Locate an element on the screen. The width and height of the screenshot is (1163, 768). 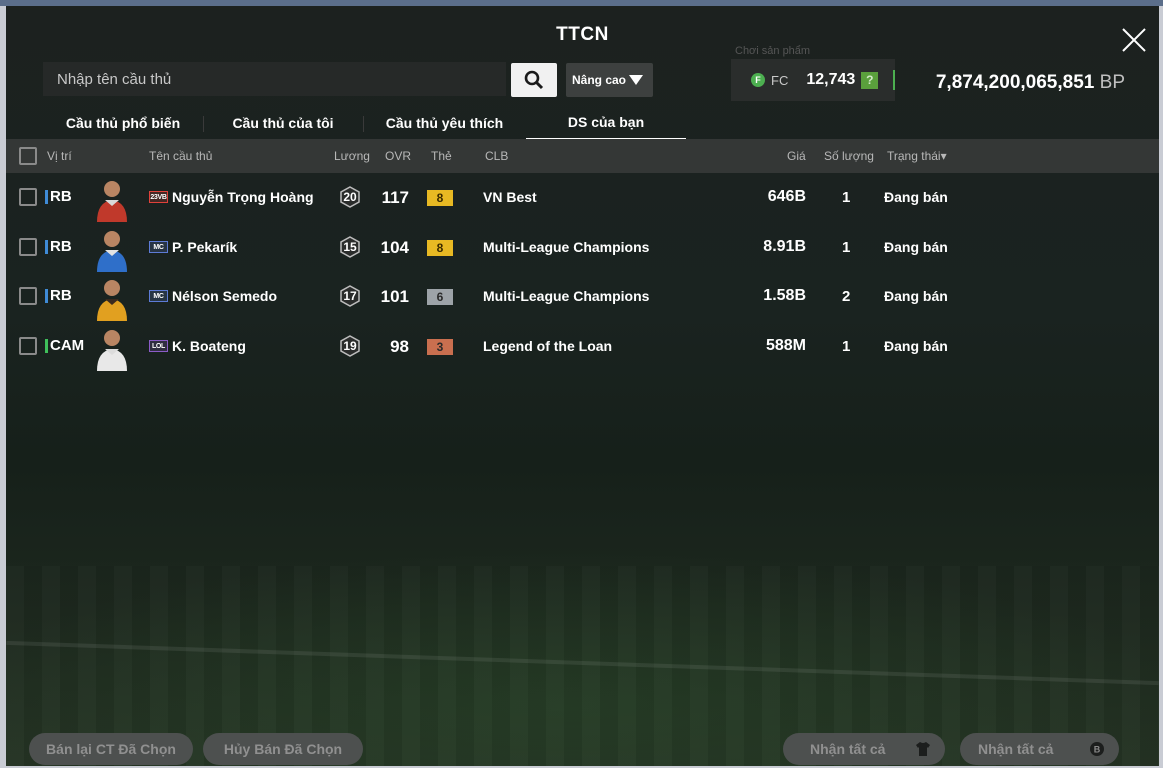
fc-balance: Chơi sản phẩm F FC 12,743 ? is located at coordinates (813, 73).